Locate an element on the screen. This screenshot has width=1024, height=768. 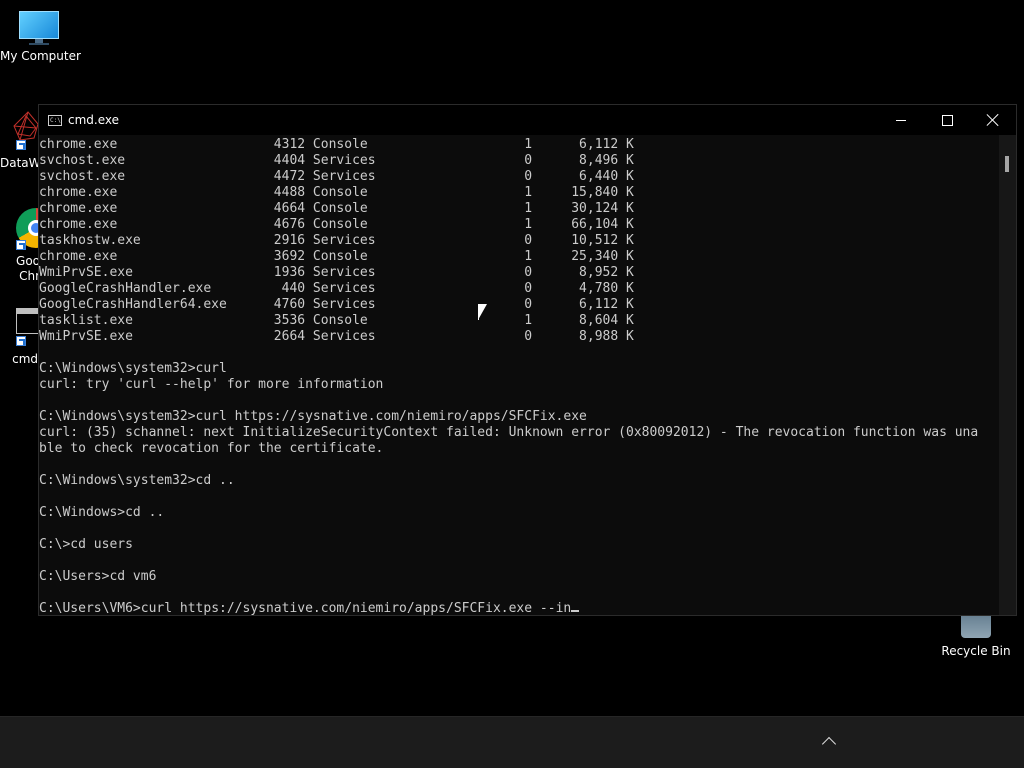
console-line: WmiPrvSE.exe 1936 Services 0 8,952 K is located at coordinates (336, 272).